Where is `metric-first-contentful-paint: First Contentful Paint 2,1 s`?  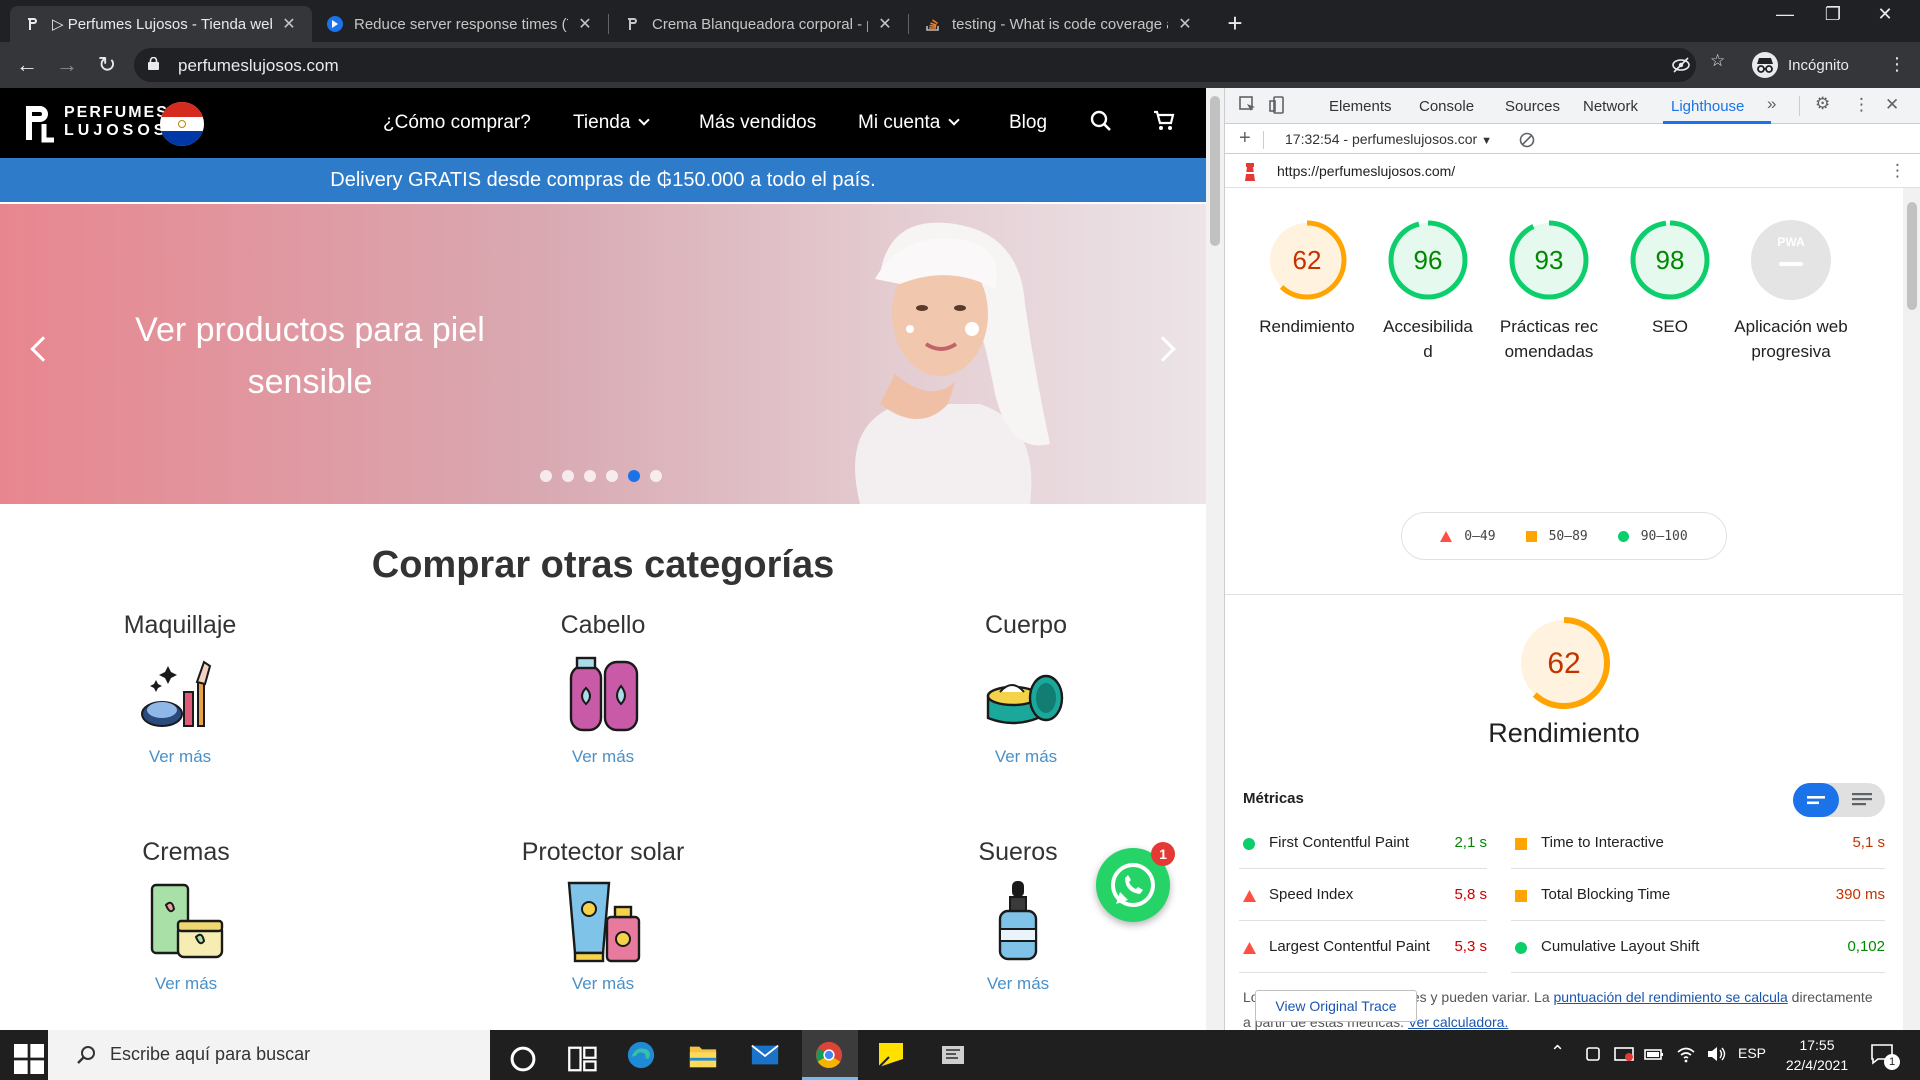
metric-first-contentful-paint: First Contentful Paint 2,1 s is located at coordinates (1363, 843).